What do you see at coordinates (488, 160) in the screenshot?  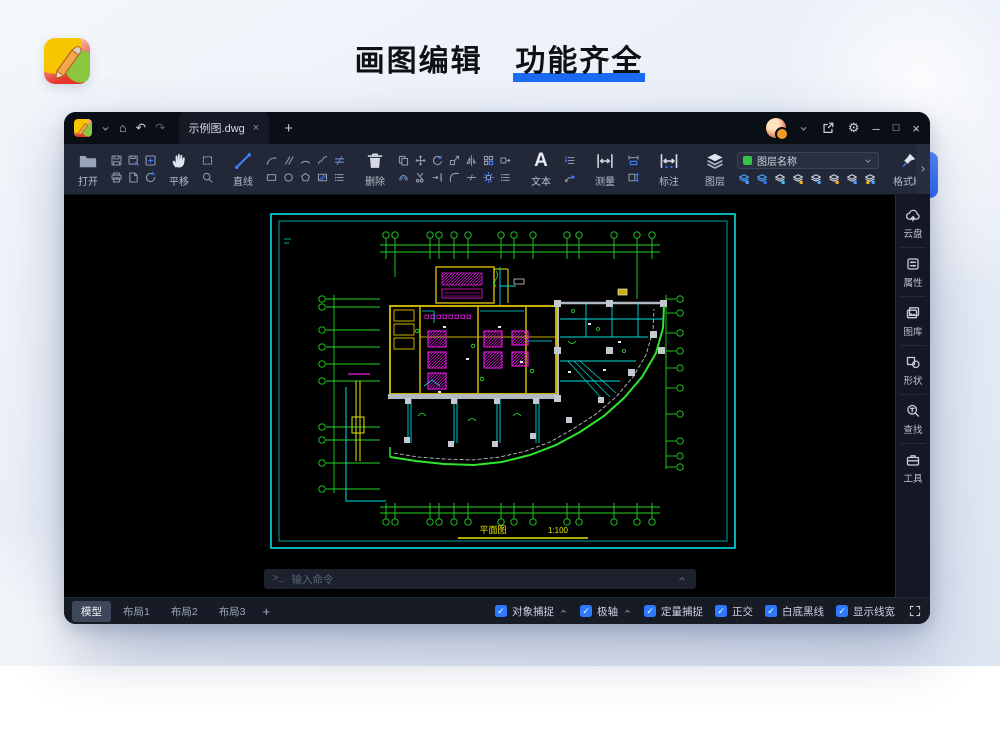 I see `array-icon` at bounding box center [488, 160].